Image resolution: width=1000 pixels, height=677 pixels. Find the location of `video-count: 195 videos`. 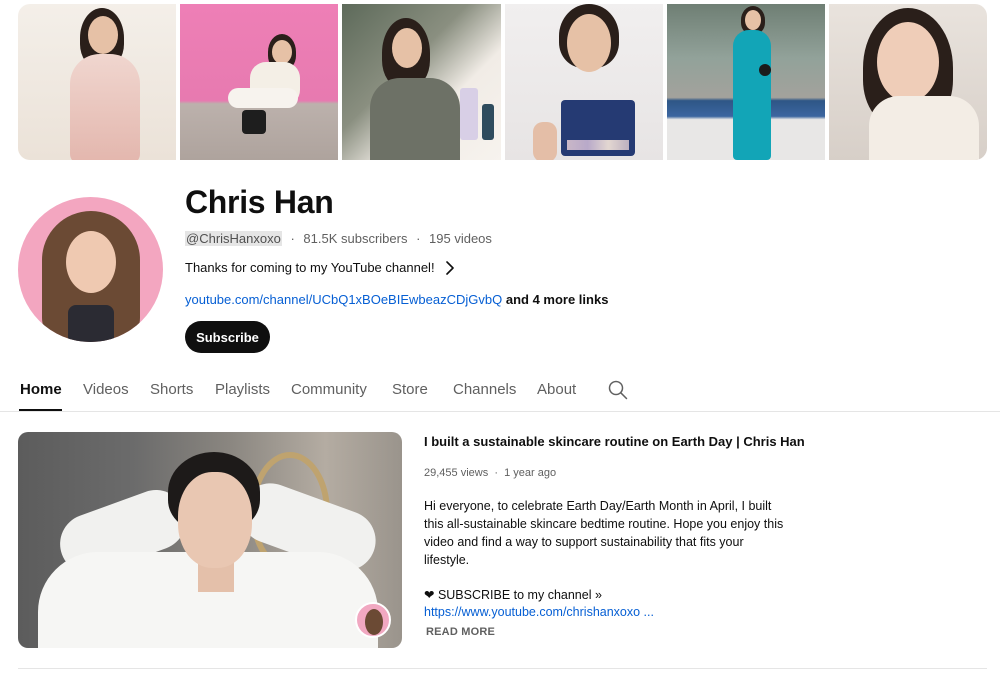

video-count: 195 videos is located at coordinates (460, 238).